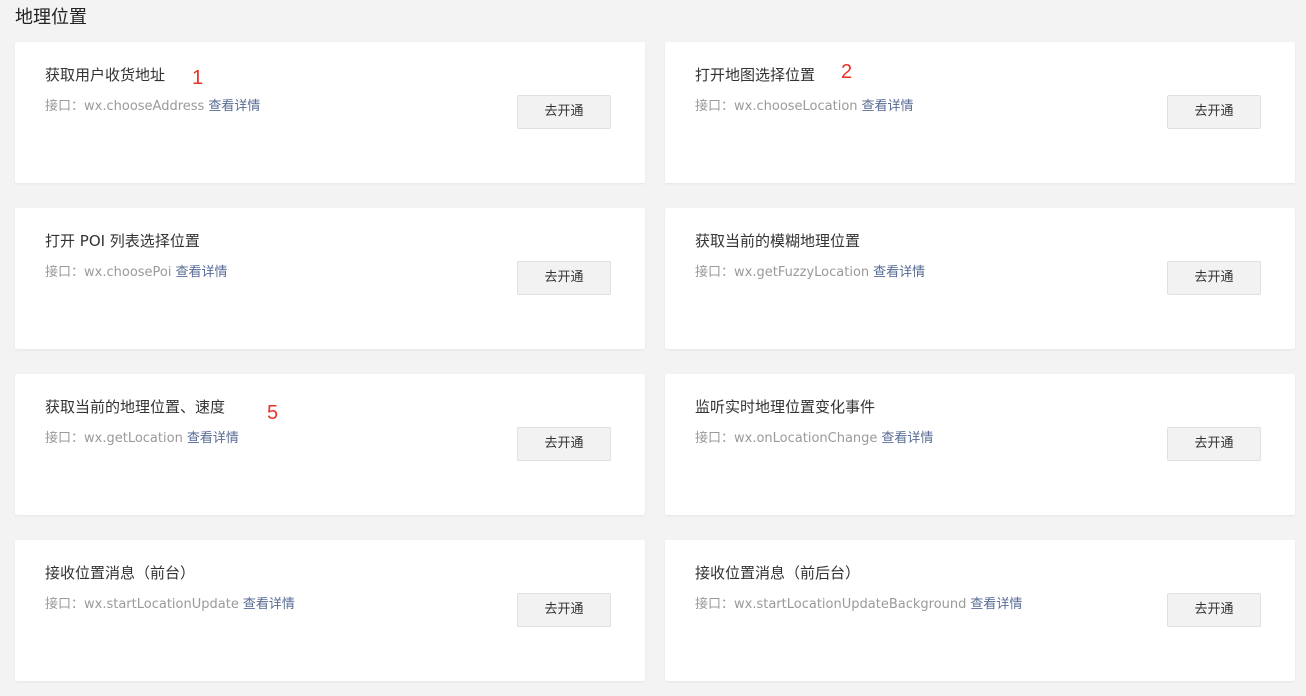 This screenshot has width=1306, height=696. I want to click on api-name: wx.choosePoi, so click(127, 272).